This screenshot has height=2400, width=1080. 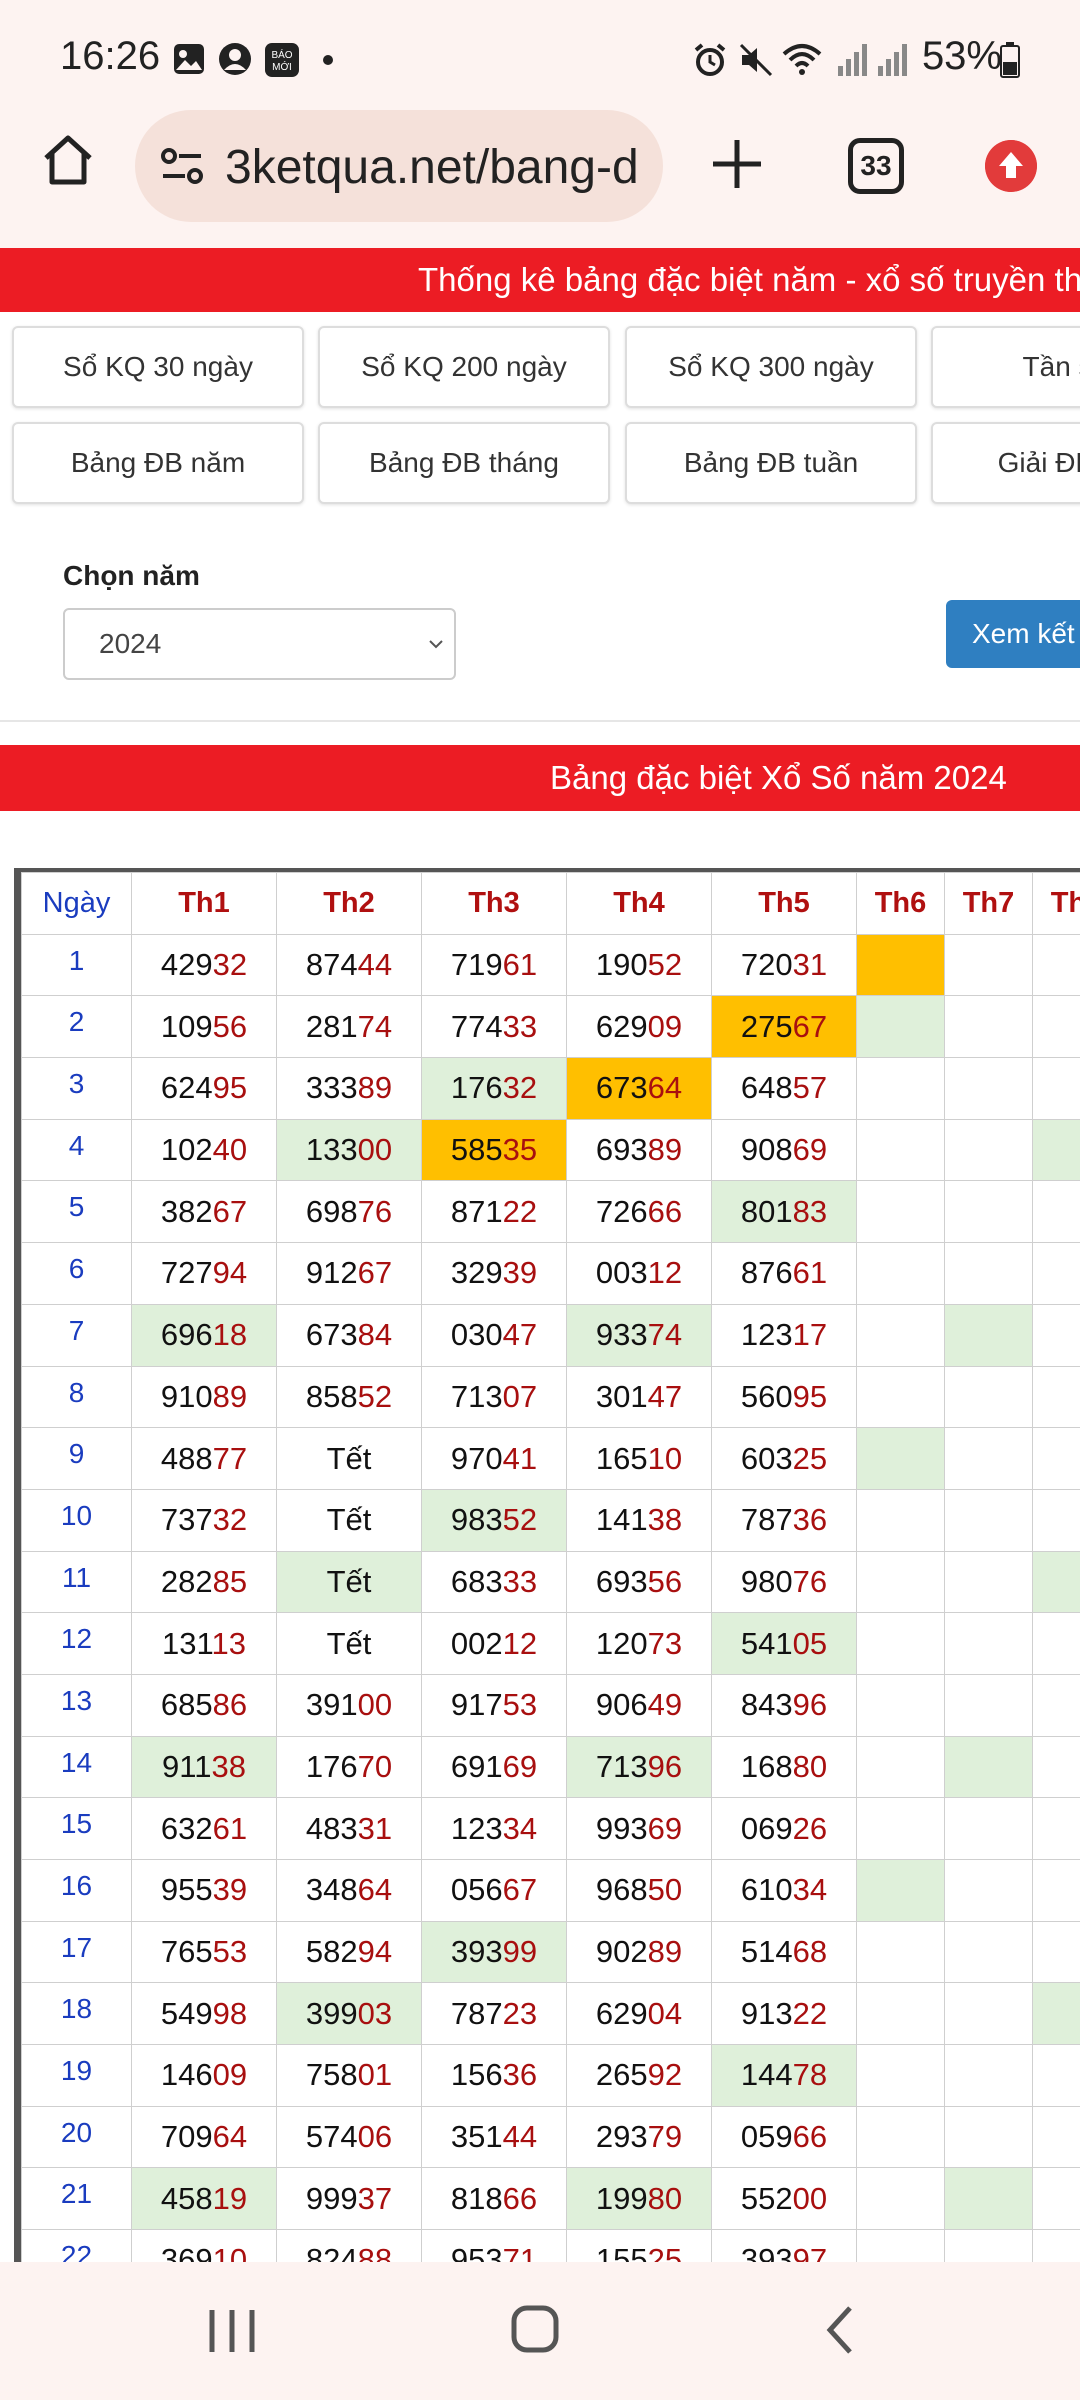 What do you see at coordinates (349, 1150) in the screenshot?
I see `result-cell: 13300` at bounding box center [349, 1150].